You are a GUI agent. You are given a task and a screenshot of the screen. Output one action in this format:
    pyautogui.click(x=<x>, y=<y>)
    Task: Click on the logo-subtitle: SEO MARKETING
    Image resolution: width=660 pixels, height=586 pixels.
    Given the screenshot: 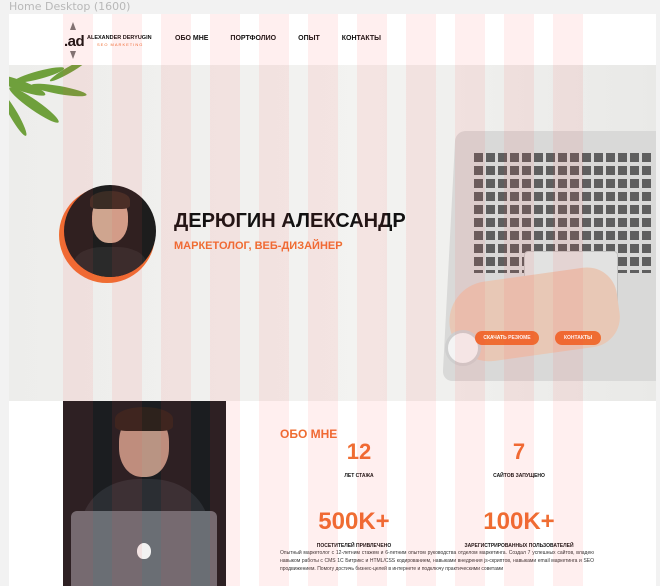 What is the action you would take?
    pyautogui.click(x=120, y=44)
    